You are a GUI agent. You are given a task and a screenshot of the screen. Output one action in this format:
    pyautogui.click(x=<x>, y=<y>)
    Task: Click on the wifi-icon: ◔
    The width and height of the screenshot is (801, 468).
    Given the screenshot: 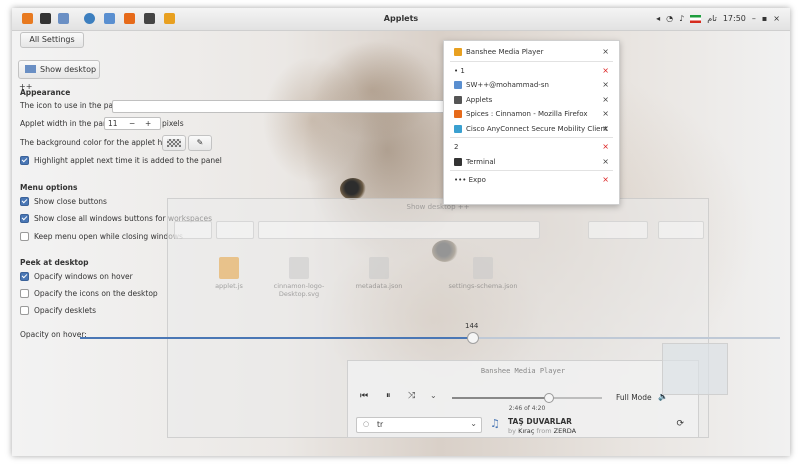 What is the action you would take?
    pyautogui.click(x=669, y=18)
    